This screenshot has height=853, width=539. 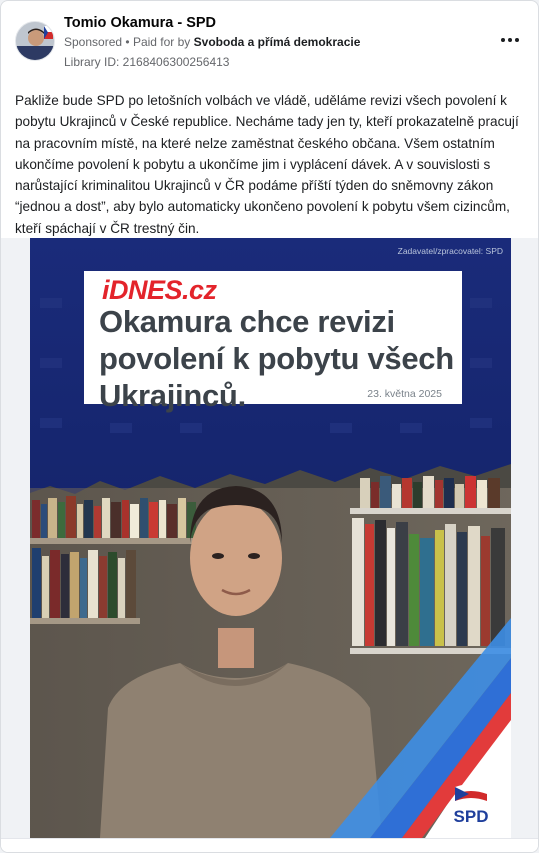 I want to click on article-date: 23. května 2025, so click(x=404, y=394).